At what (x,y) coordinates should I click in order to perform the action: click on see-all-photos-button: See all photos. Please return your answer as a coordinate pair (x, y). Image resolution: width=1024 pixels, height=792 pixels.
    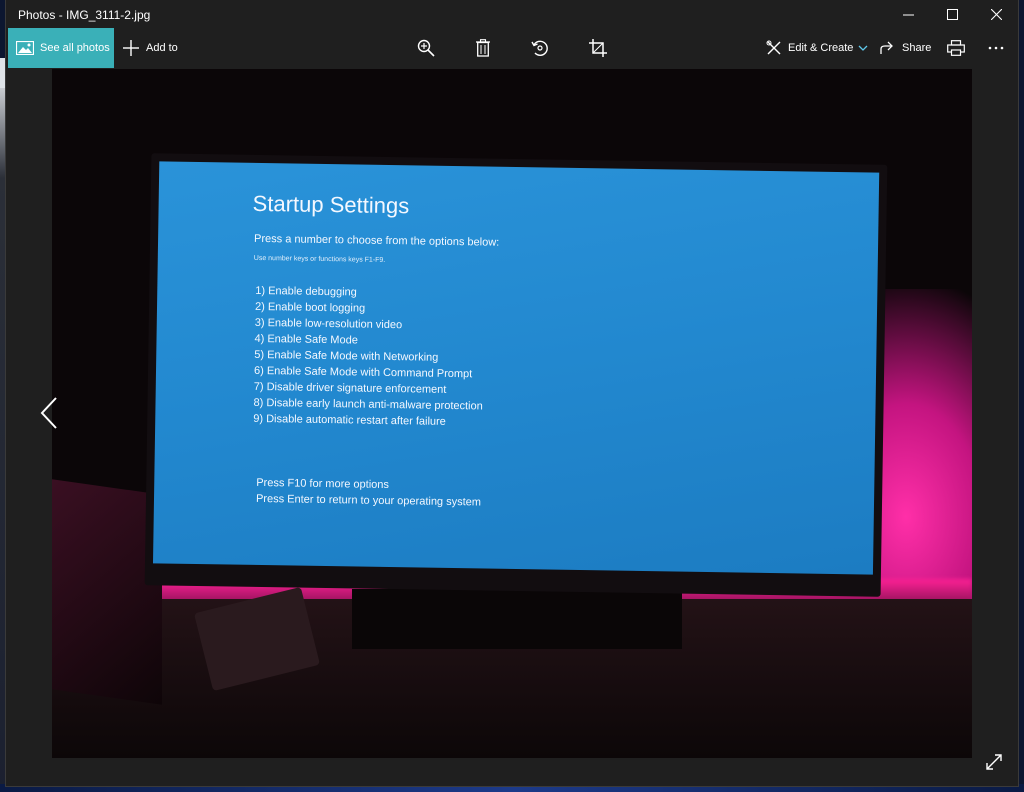
    Looking at the image, I should click on (61, 48).